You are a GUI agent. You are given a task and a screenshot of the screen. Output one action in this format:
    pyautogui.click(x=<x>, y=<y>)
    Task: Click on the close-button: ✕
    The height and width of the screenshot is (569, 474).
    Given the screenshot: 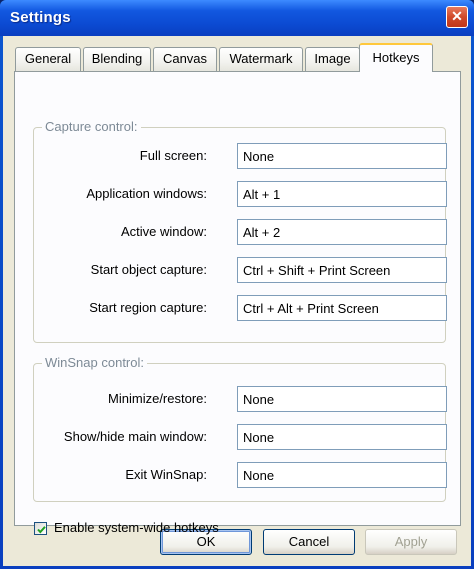 What is the action you would take?
    pyautogui.click(x=457, y=17)
    